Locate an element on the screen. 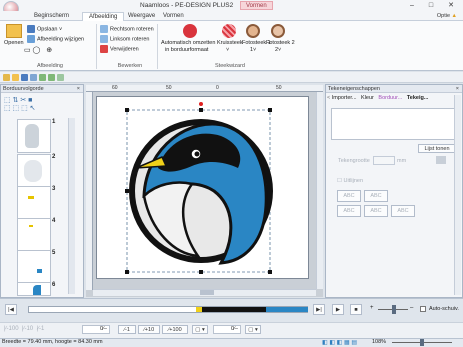 This screenshot has height=347, width=463. order-number-6: 6 is located at coordinates (54, 285).